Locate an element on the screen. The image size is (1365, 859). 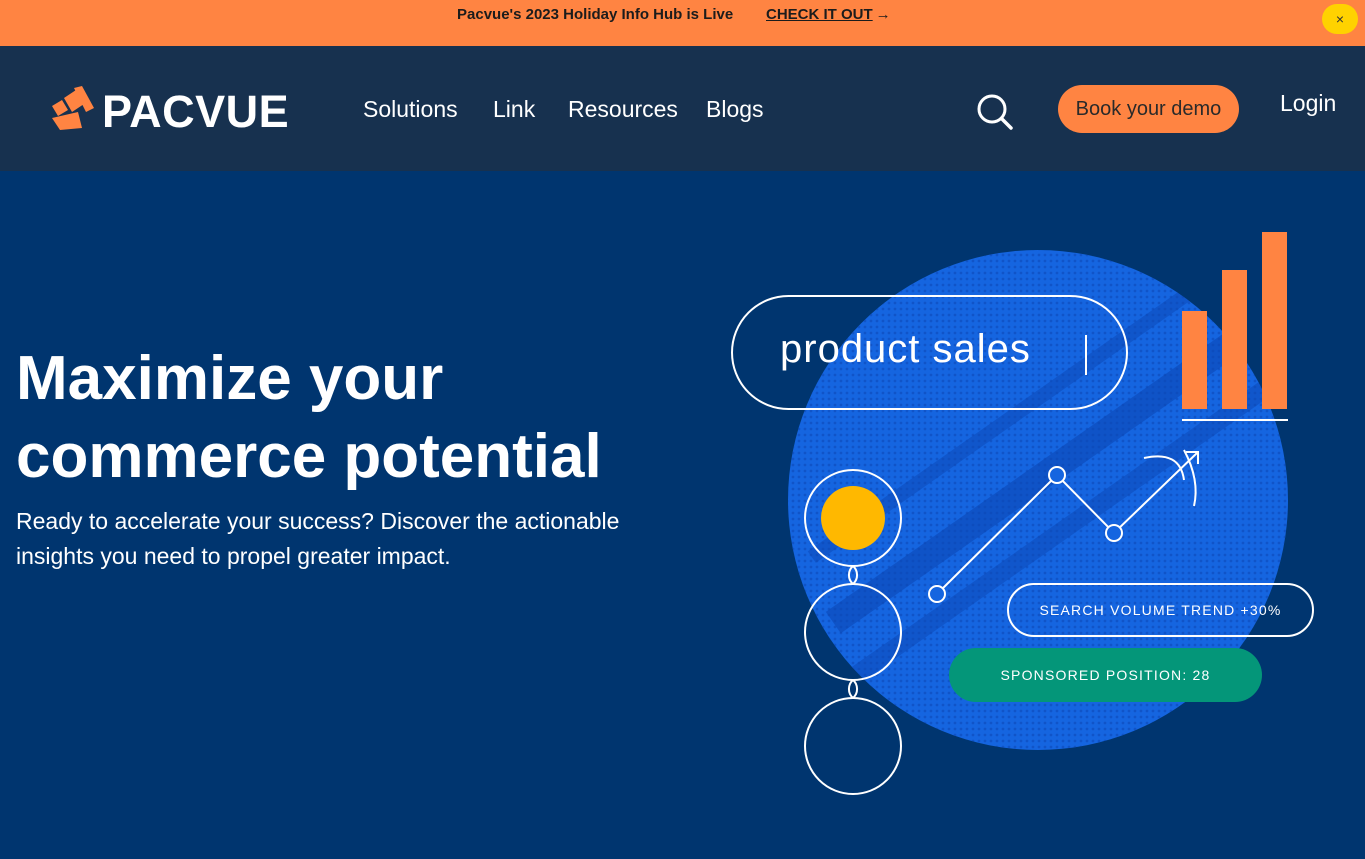
yellow-dot is located at coordinates (853, 518).